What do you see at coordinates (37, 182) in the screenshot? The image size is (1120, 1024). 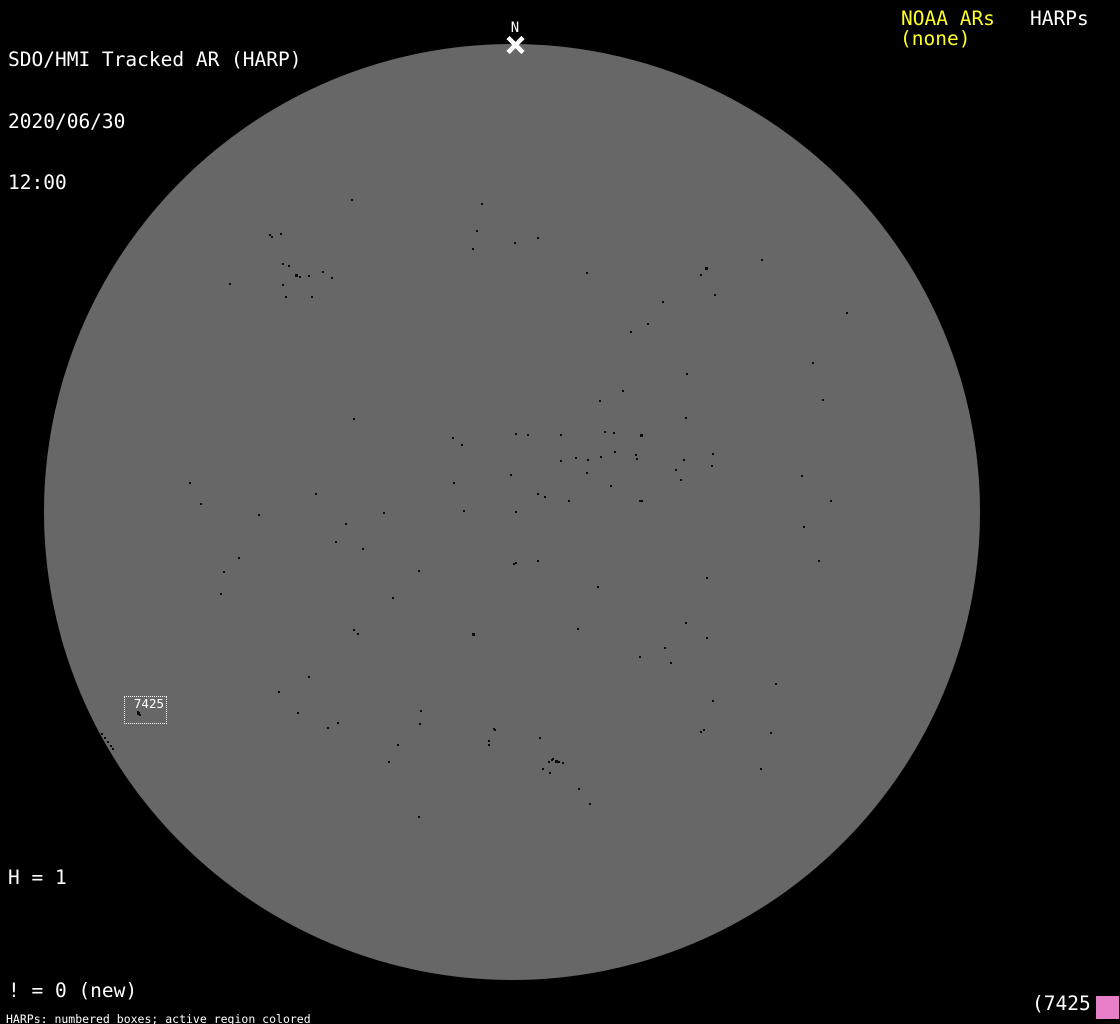 I see `obs-time: 12:00` at bounding box center [37, 182].